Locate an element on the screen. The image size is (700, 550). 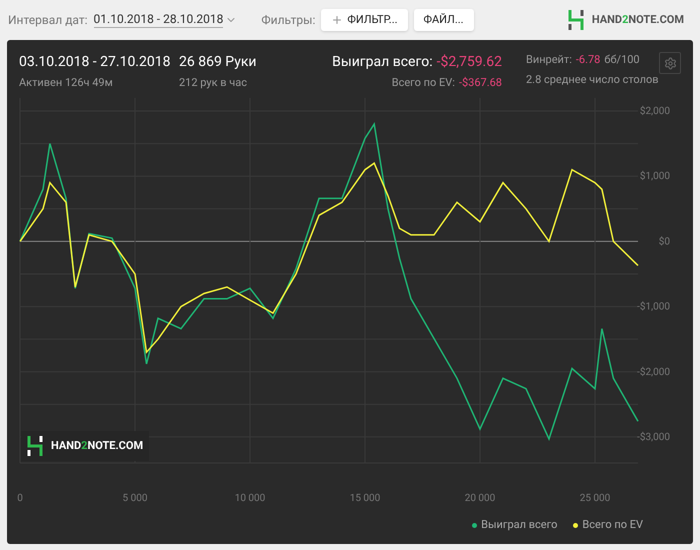
y-tick-label: $2,000 is located at coordinates (655, 112).